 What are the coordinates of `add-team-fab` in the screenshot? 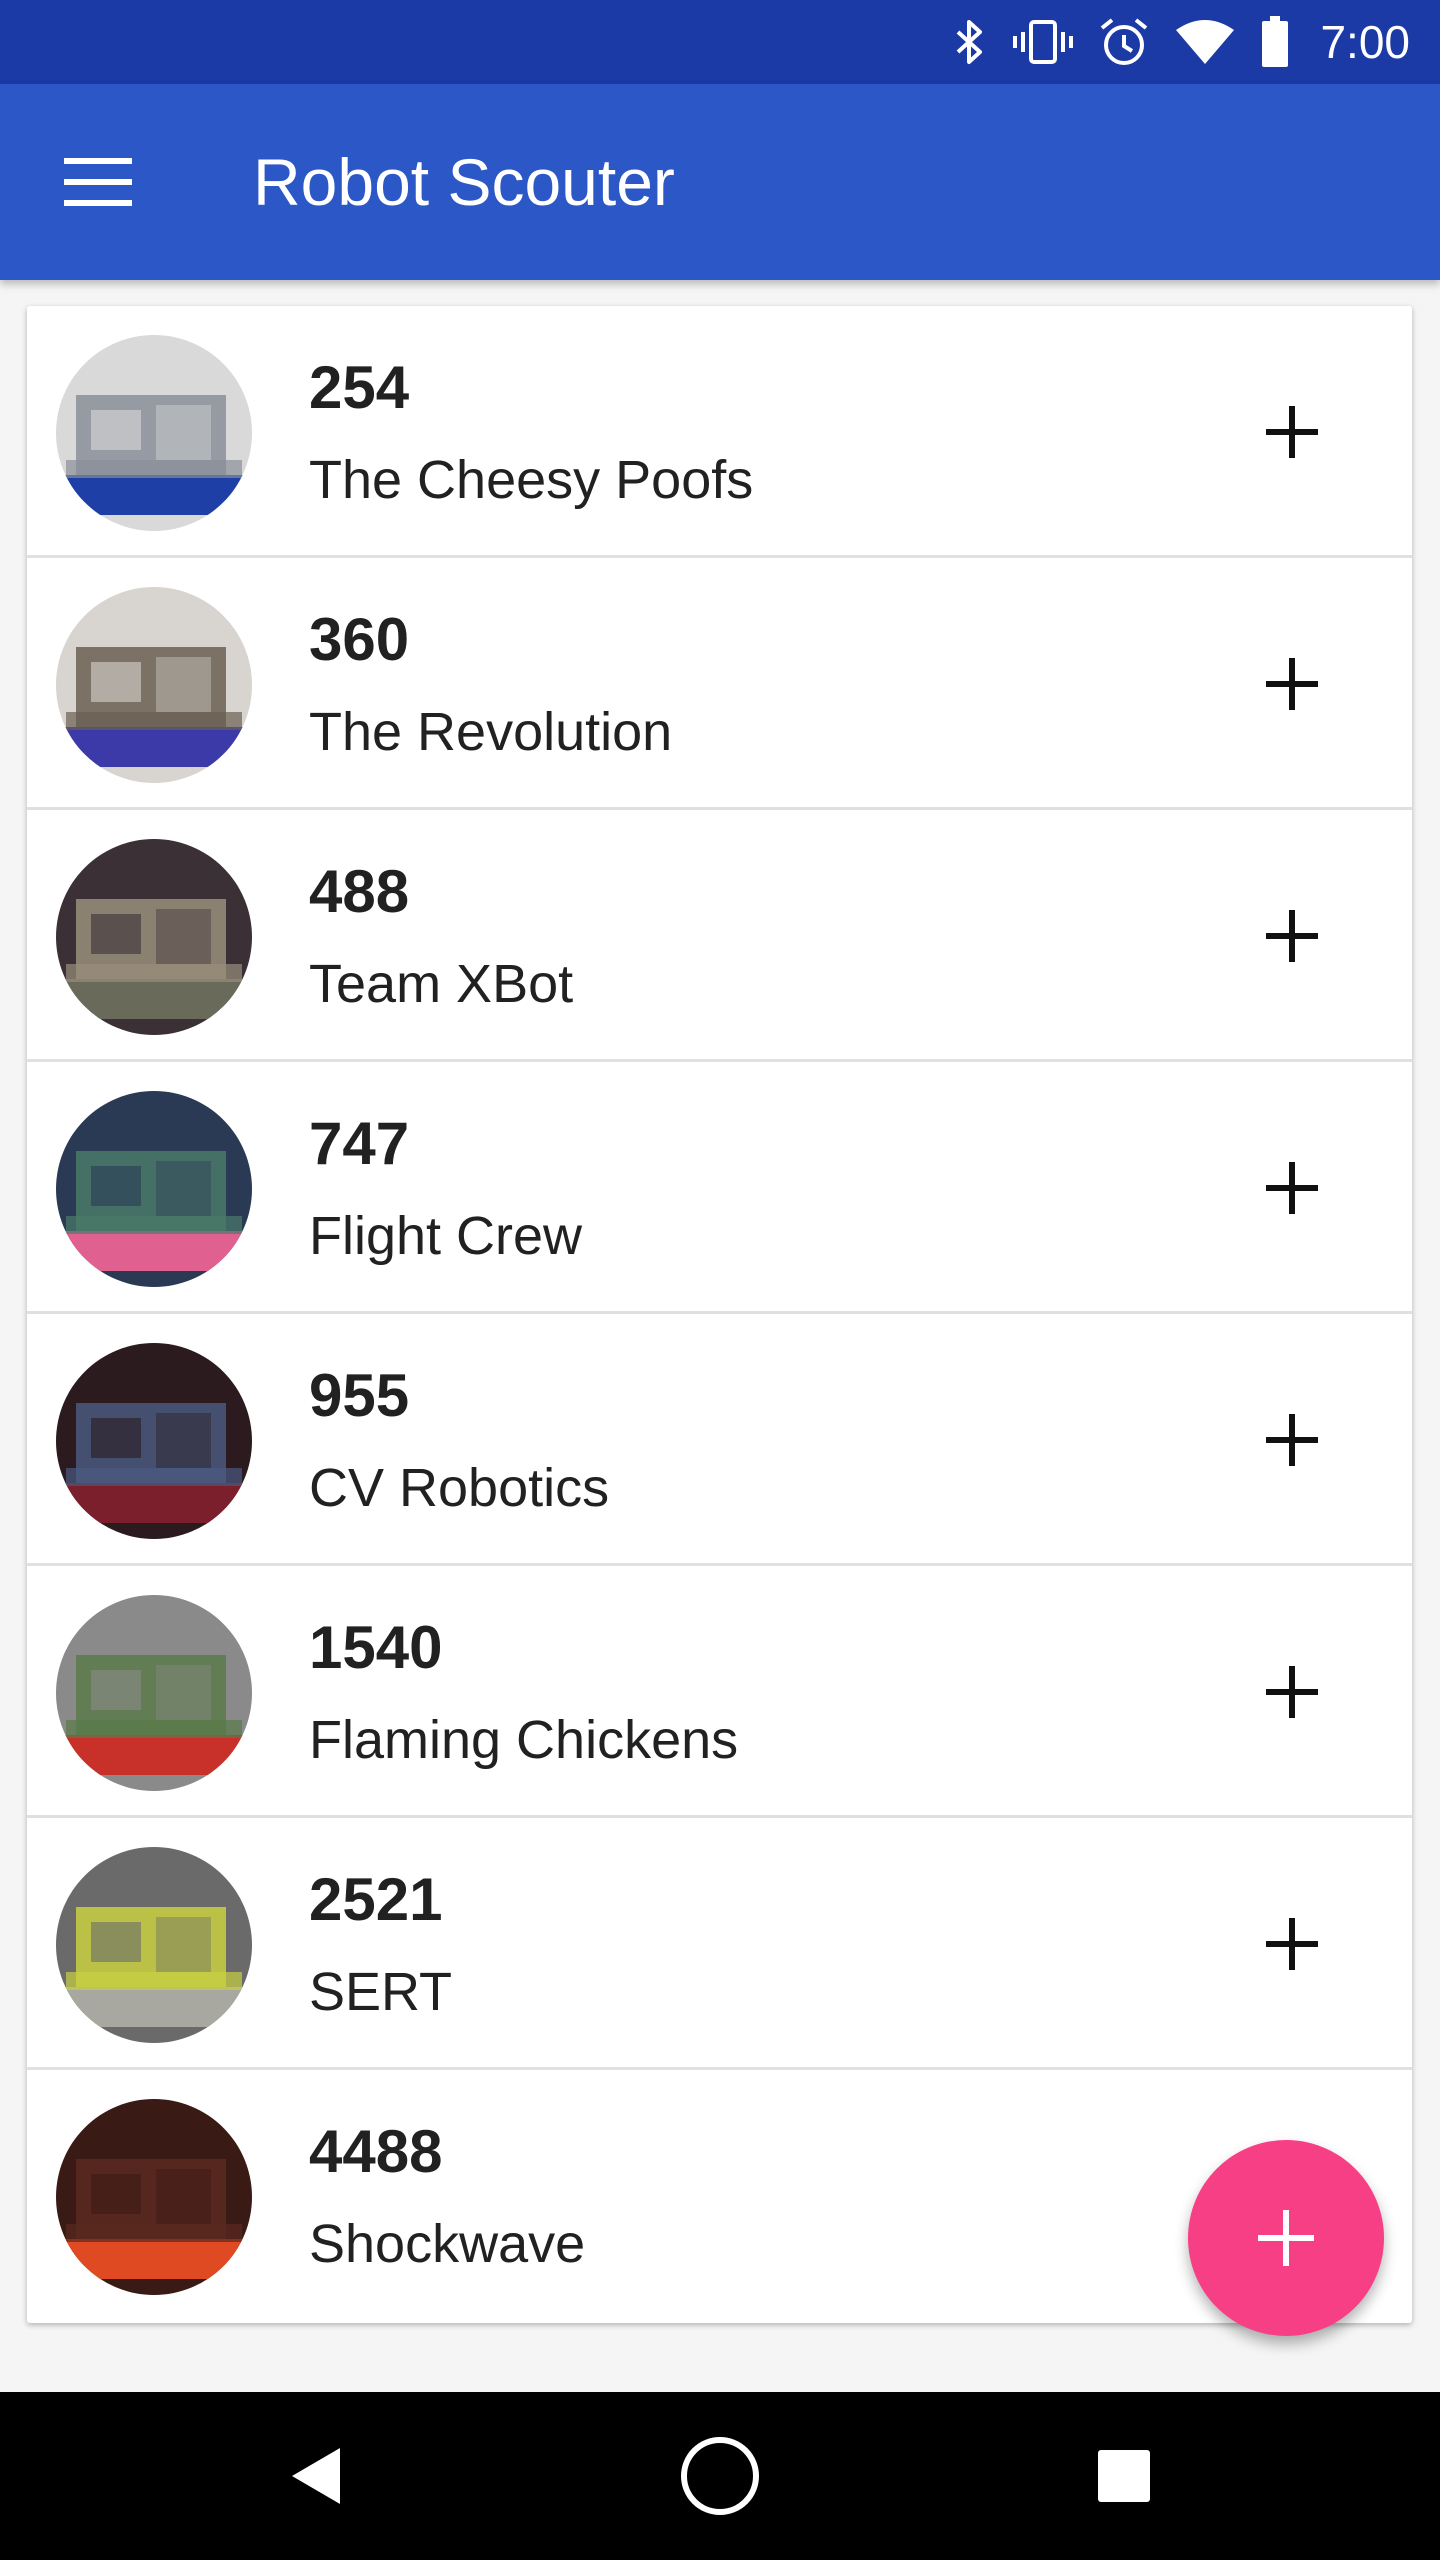 It's located at (1286, 2238).